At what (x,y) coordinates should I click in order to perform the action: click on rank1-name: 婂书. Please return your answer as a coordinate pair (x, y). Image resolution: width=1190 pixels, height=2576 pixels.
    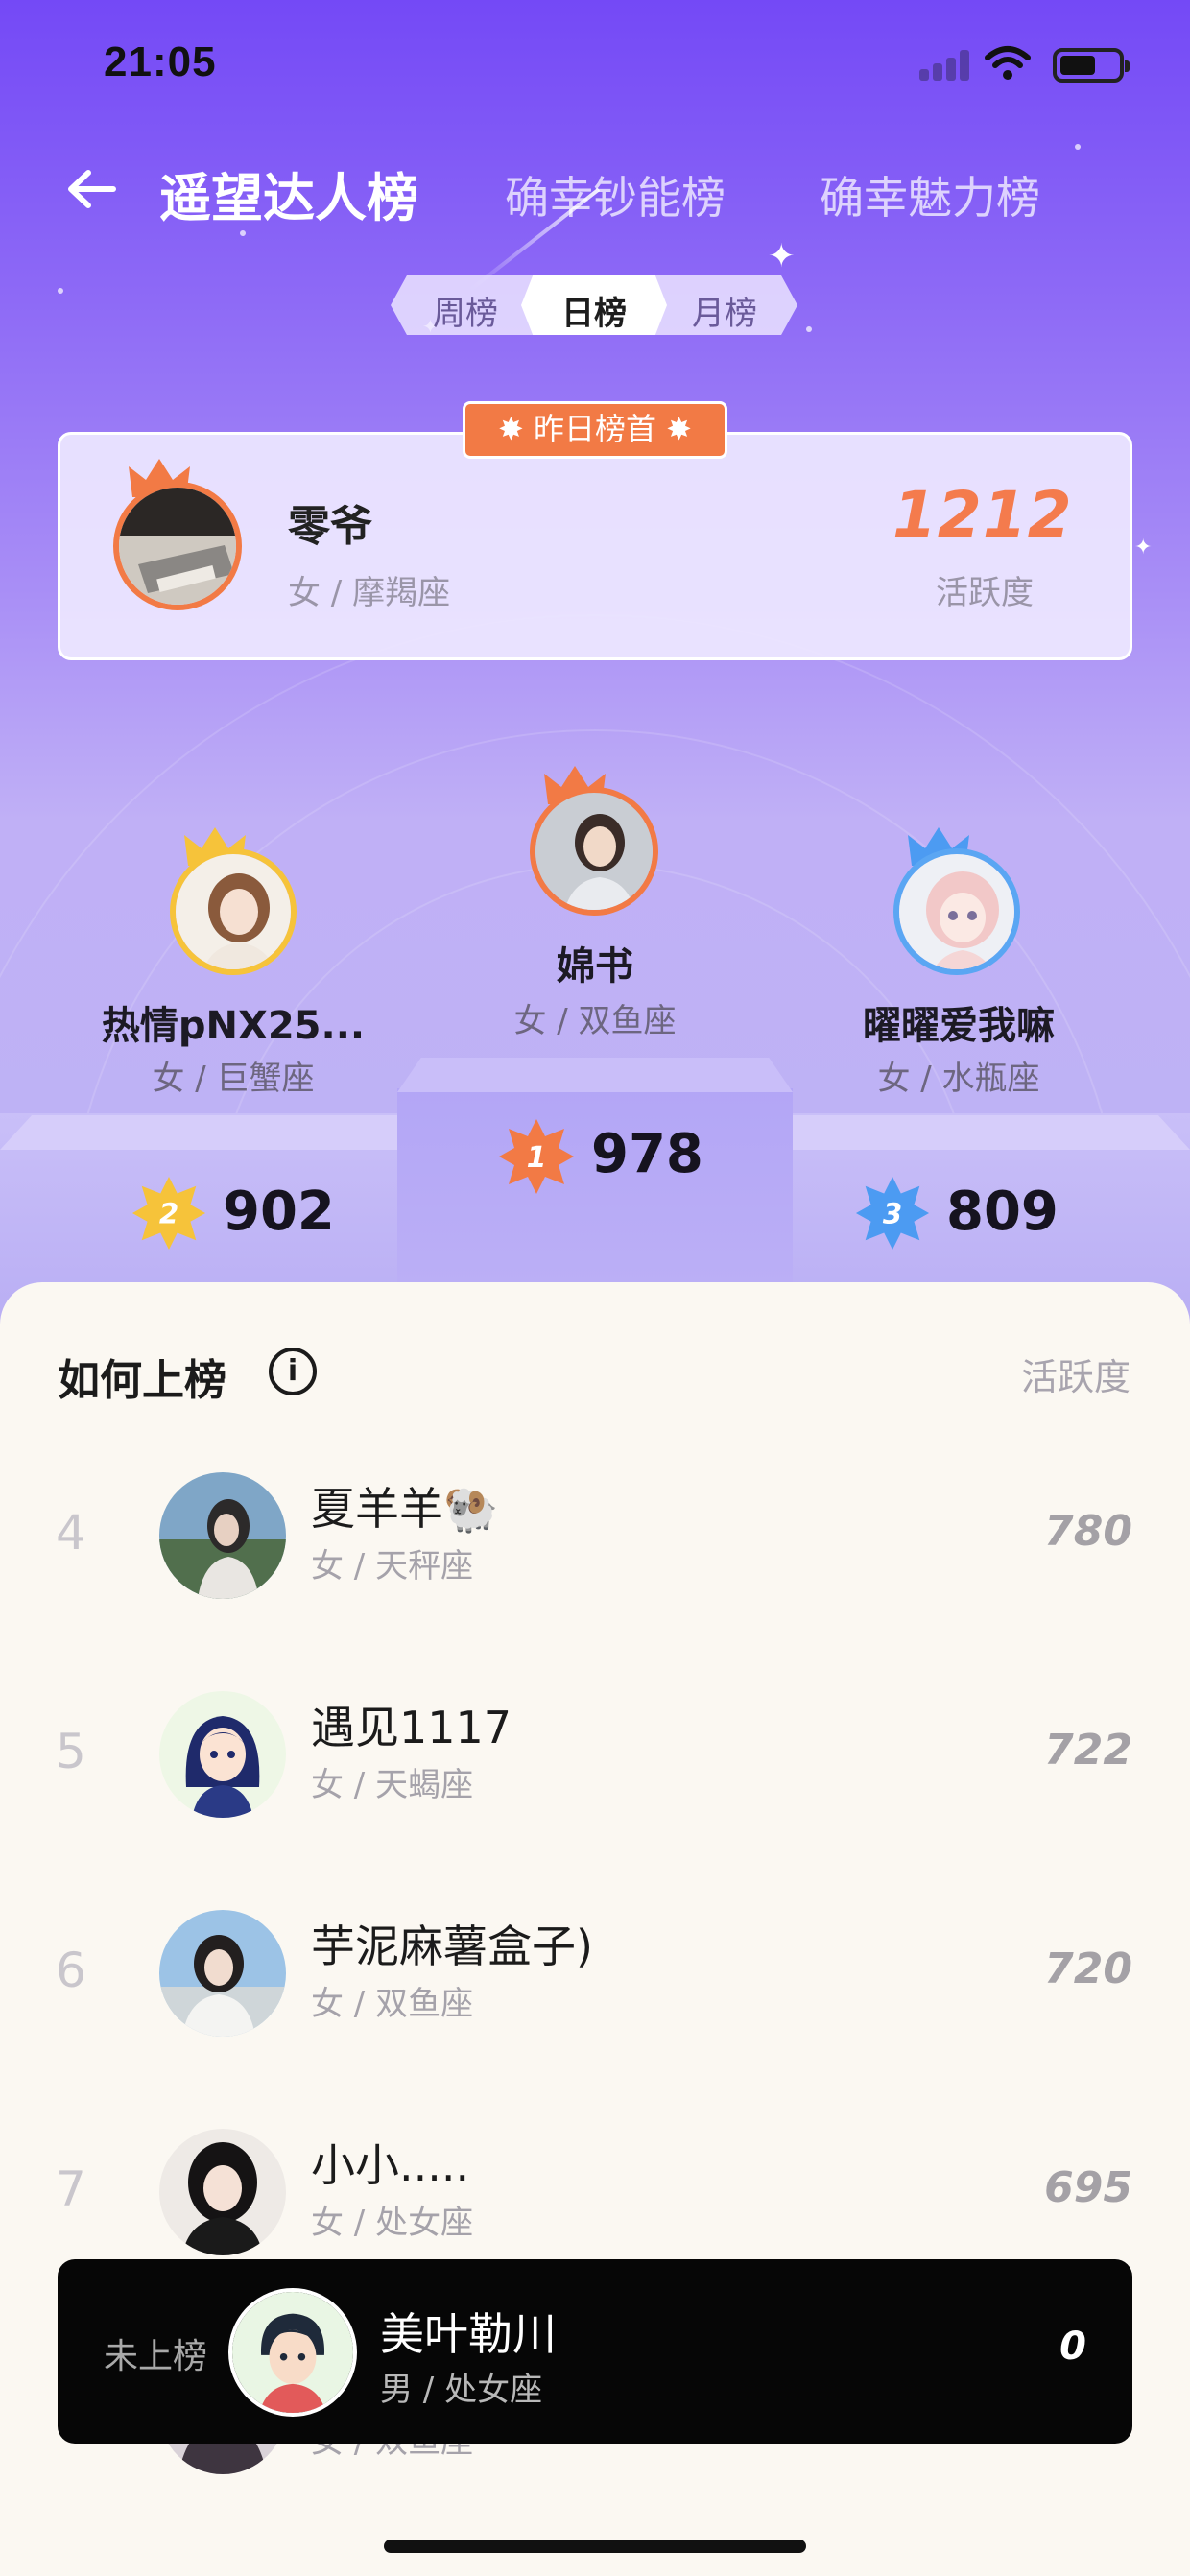
    Looking at the image, I should click on (595, 966).